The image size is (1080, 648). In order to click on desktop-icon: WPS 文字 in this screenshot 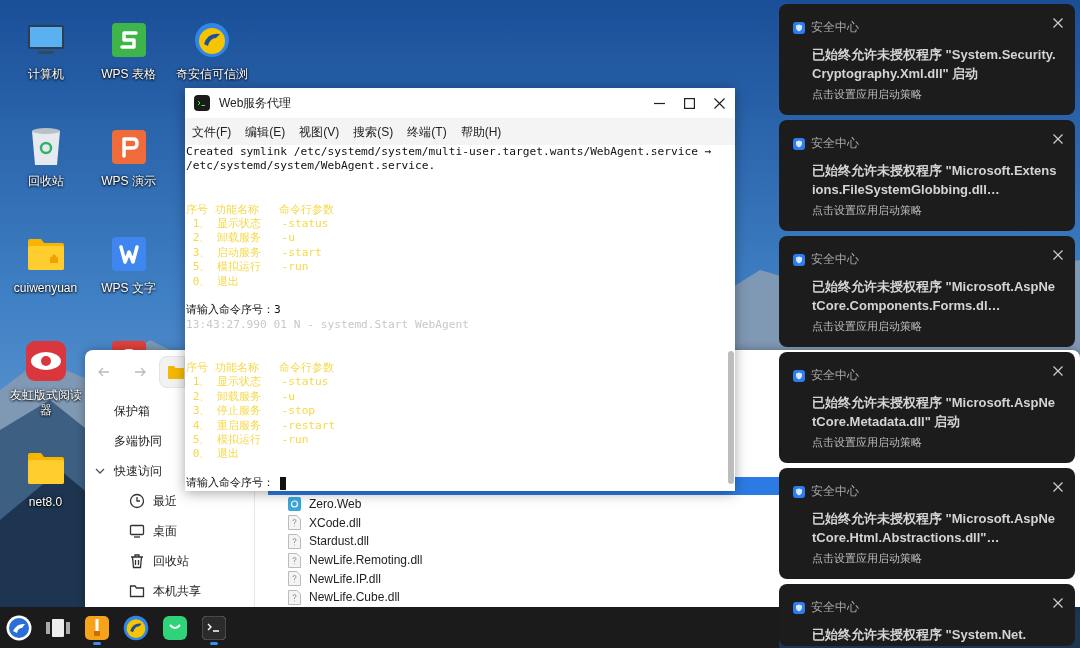, I will do `click(128, 263)`.